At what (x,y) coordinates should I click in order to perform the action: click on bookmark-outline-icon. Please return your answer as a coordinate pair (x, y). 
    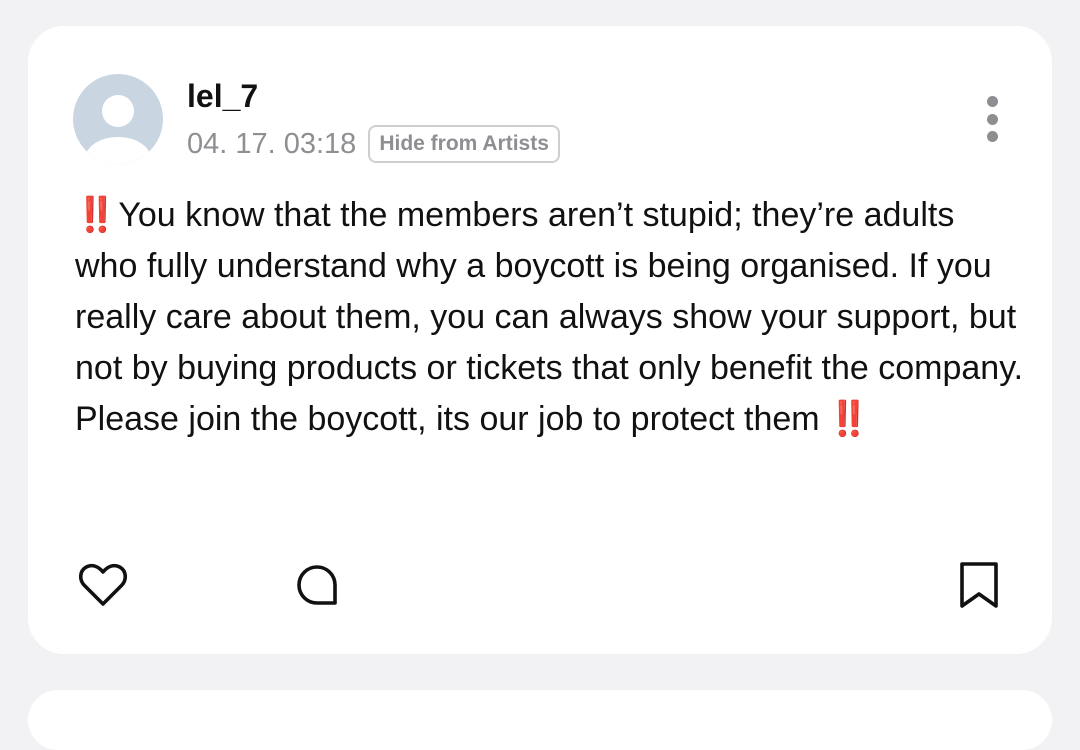
    Looking at the image, I should click on (979, 585).